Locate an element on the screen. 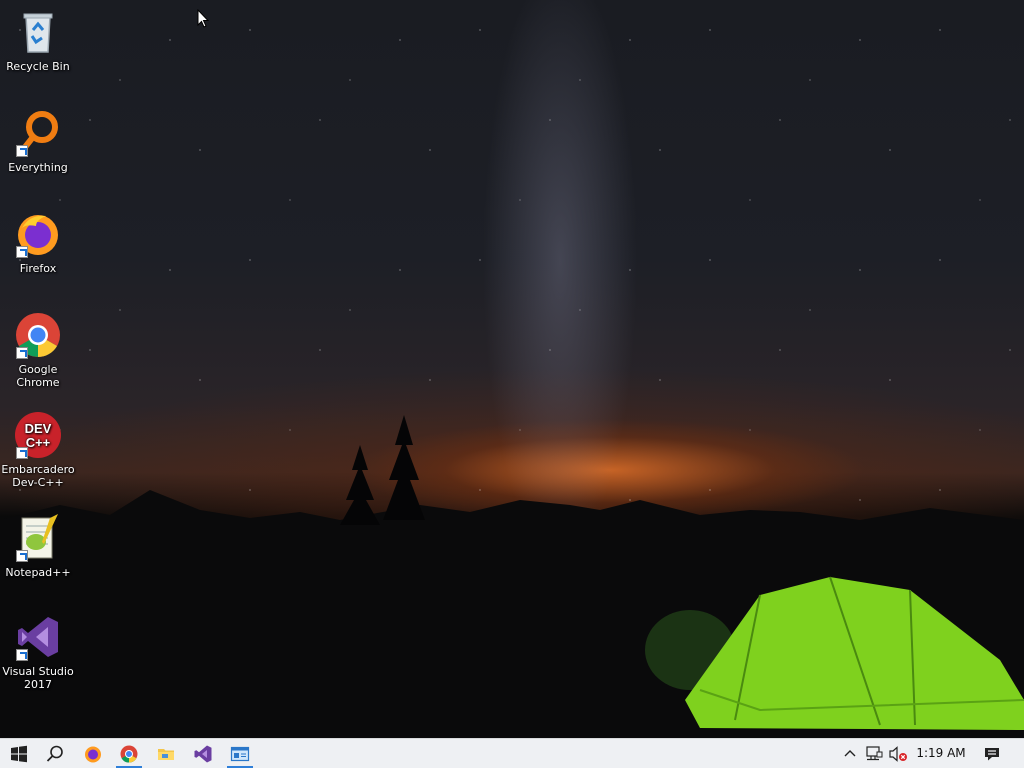  volume-muted-icon is located at coordinates (898, 753).